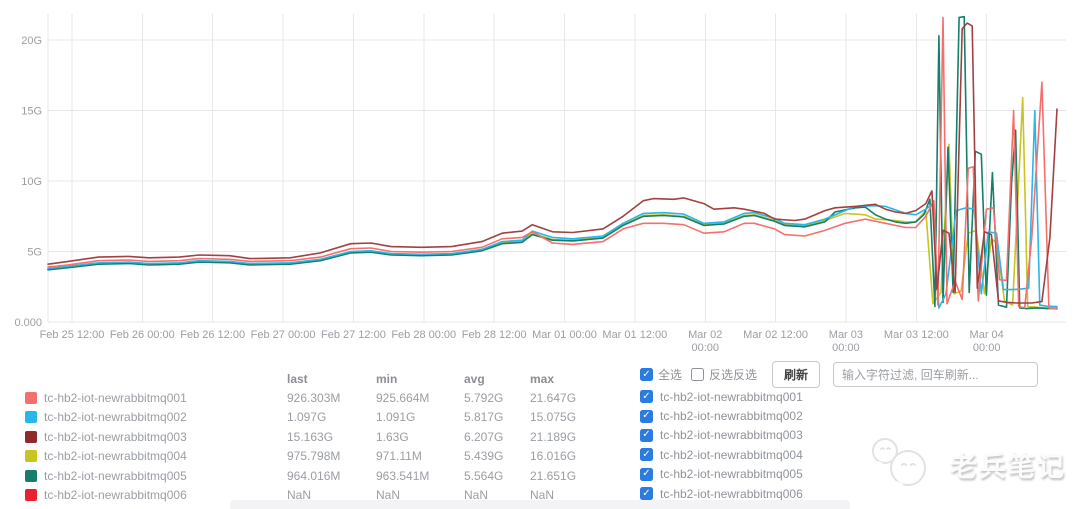 This screenshot has height=509, width=1080. I want to click on x-axis-tick-label: Mar 04, so click(987, 335).